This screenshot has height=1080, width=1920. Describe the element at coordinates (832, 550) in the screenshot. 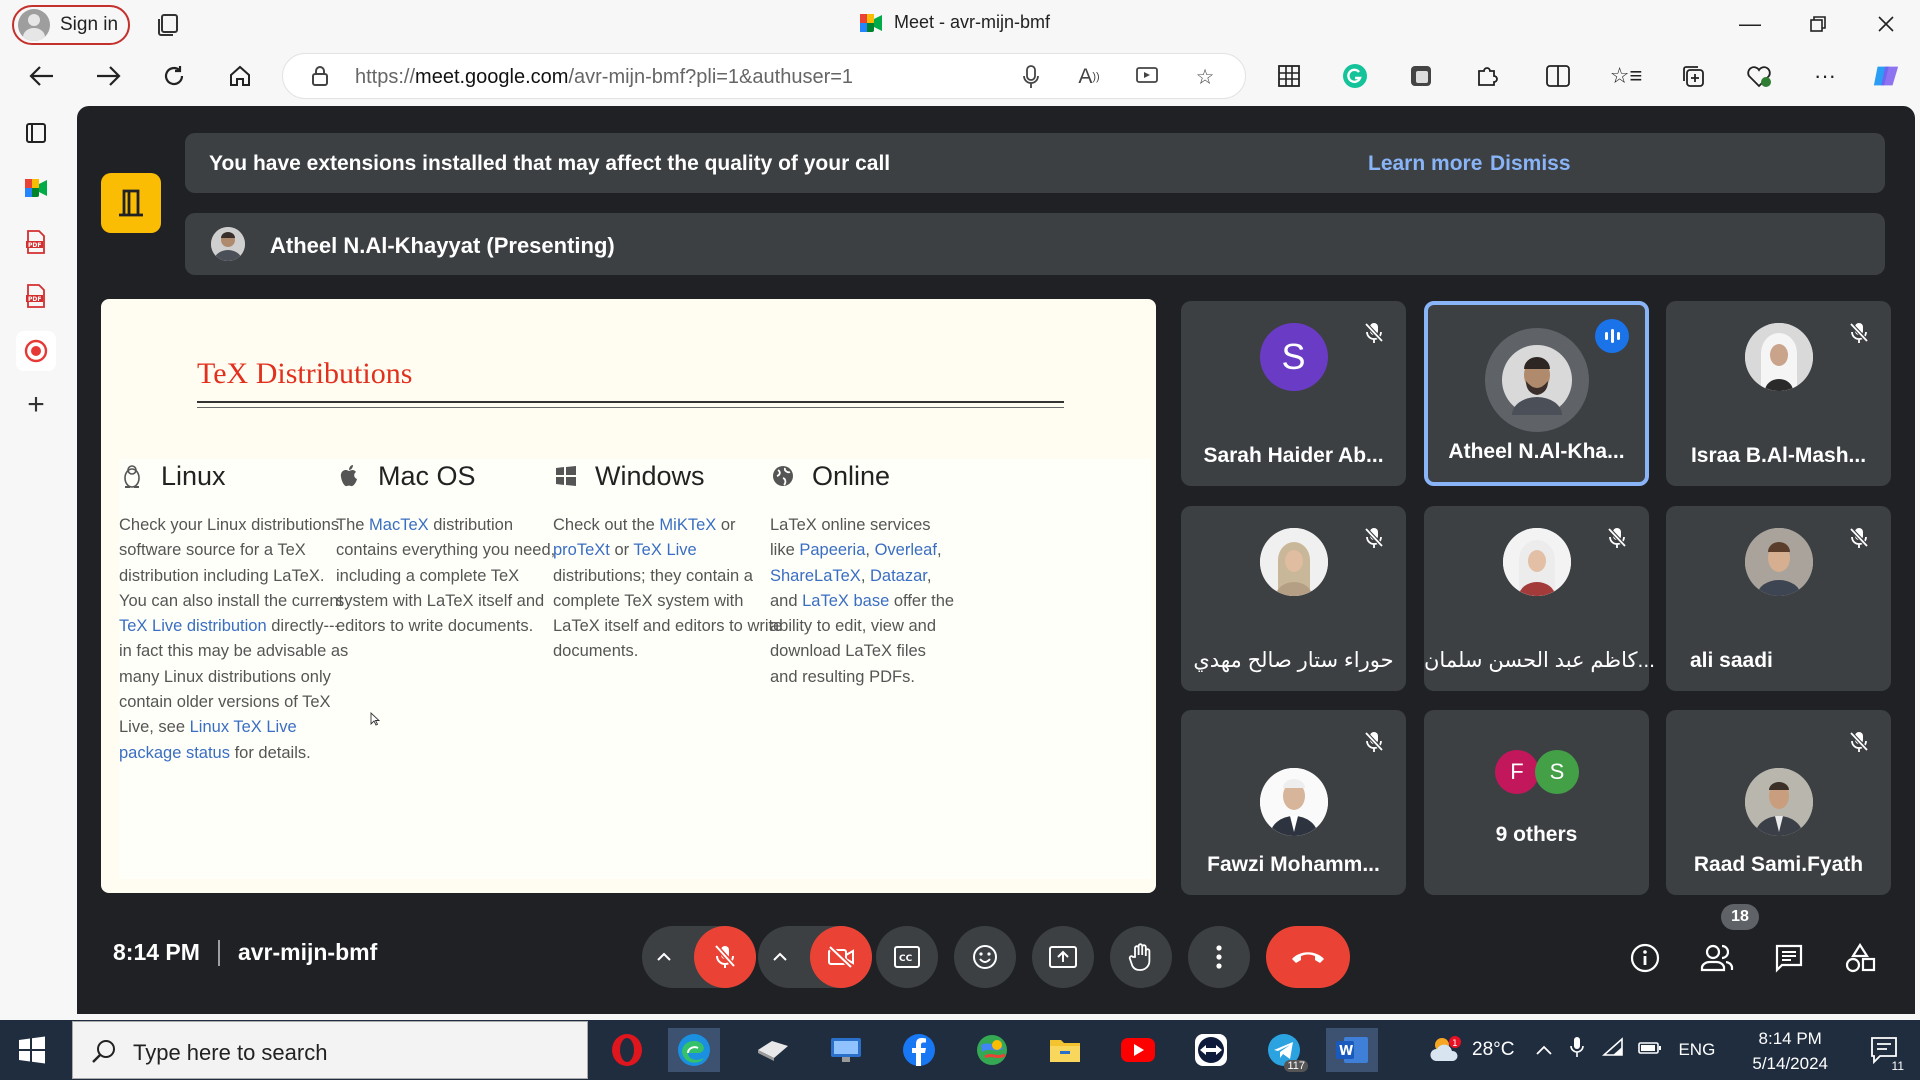

I see `slide-link: Papeeria` at that location.